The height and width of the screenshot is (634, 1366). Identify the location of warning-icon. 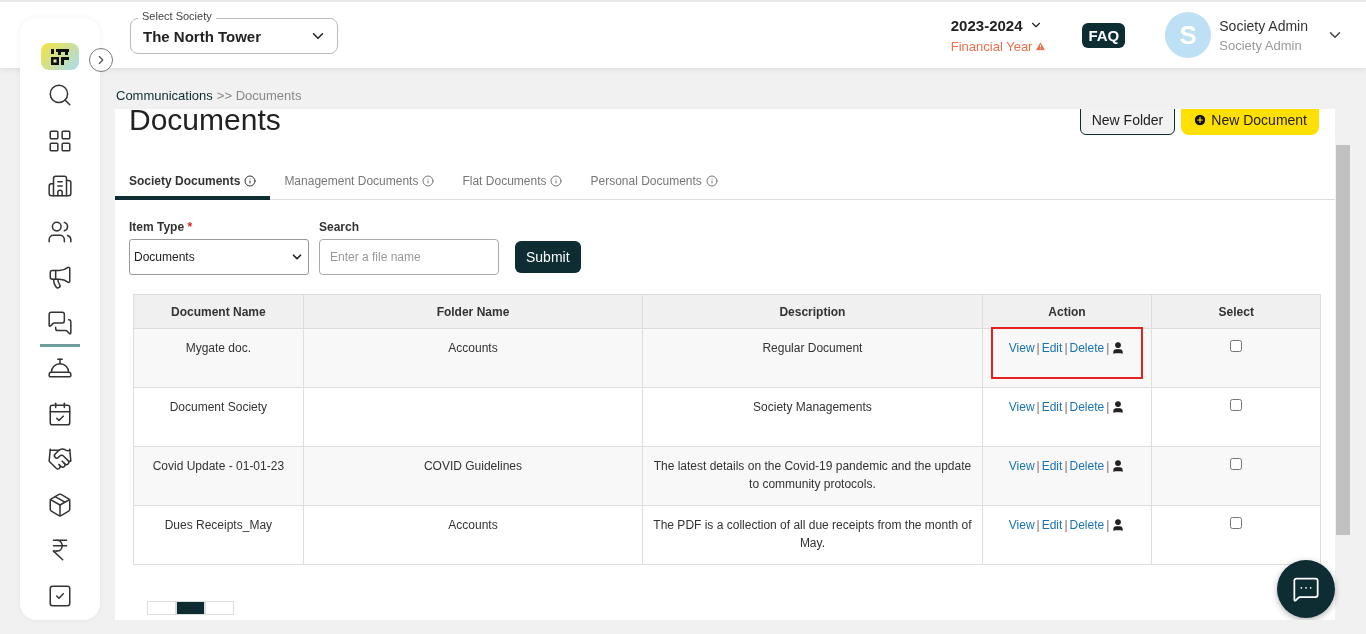
(1041, 46).